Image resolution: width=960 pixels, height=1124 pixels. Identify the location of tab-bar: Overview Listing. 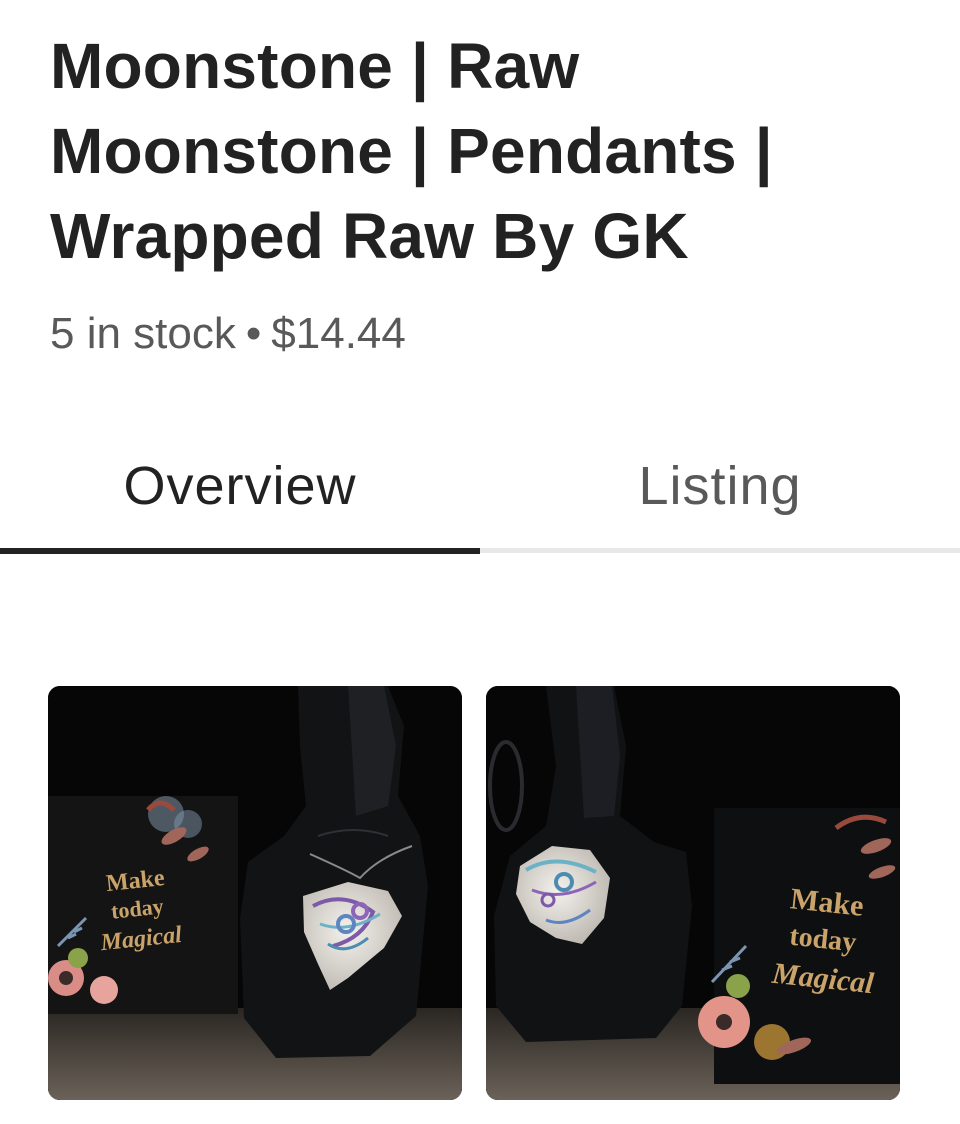
(480, 488).